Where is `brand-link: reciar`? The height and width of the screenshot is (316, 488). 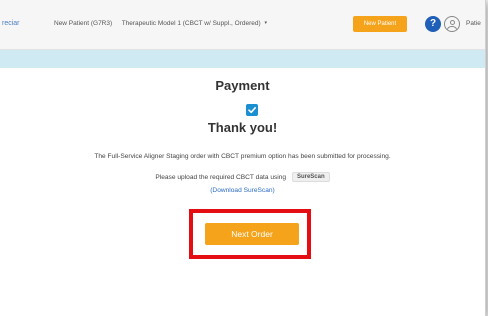
brand-link: reciar is located at coordinates (11, 23).